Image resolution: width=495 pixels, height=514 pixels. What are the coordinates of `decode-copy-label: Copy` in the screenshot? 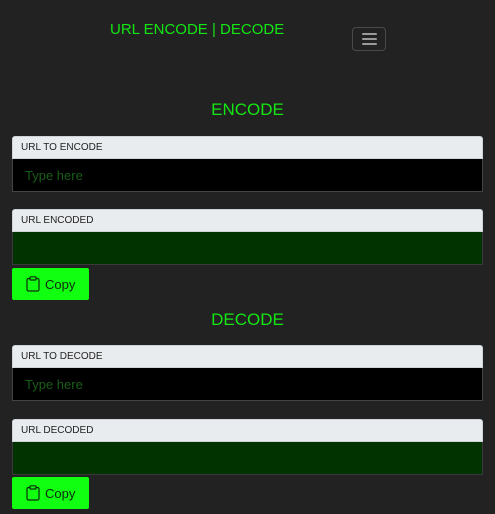 It's located at (60, 493).